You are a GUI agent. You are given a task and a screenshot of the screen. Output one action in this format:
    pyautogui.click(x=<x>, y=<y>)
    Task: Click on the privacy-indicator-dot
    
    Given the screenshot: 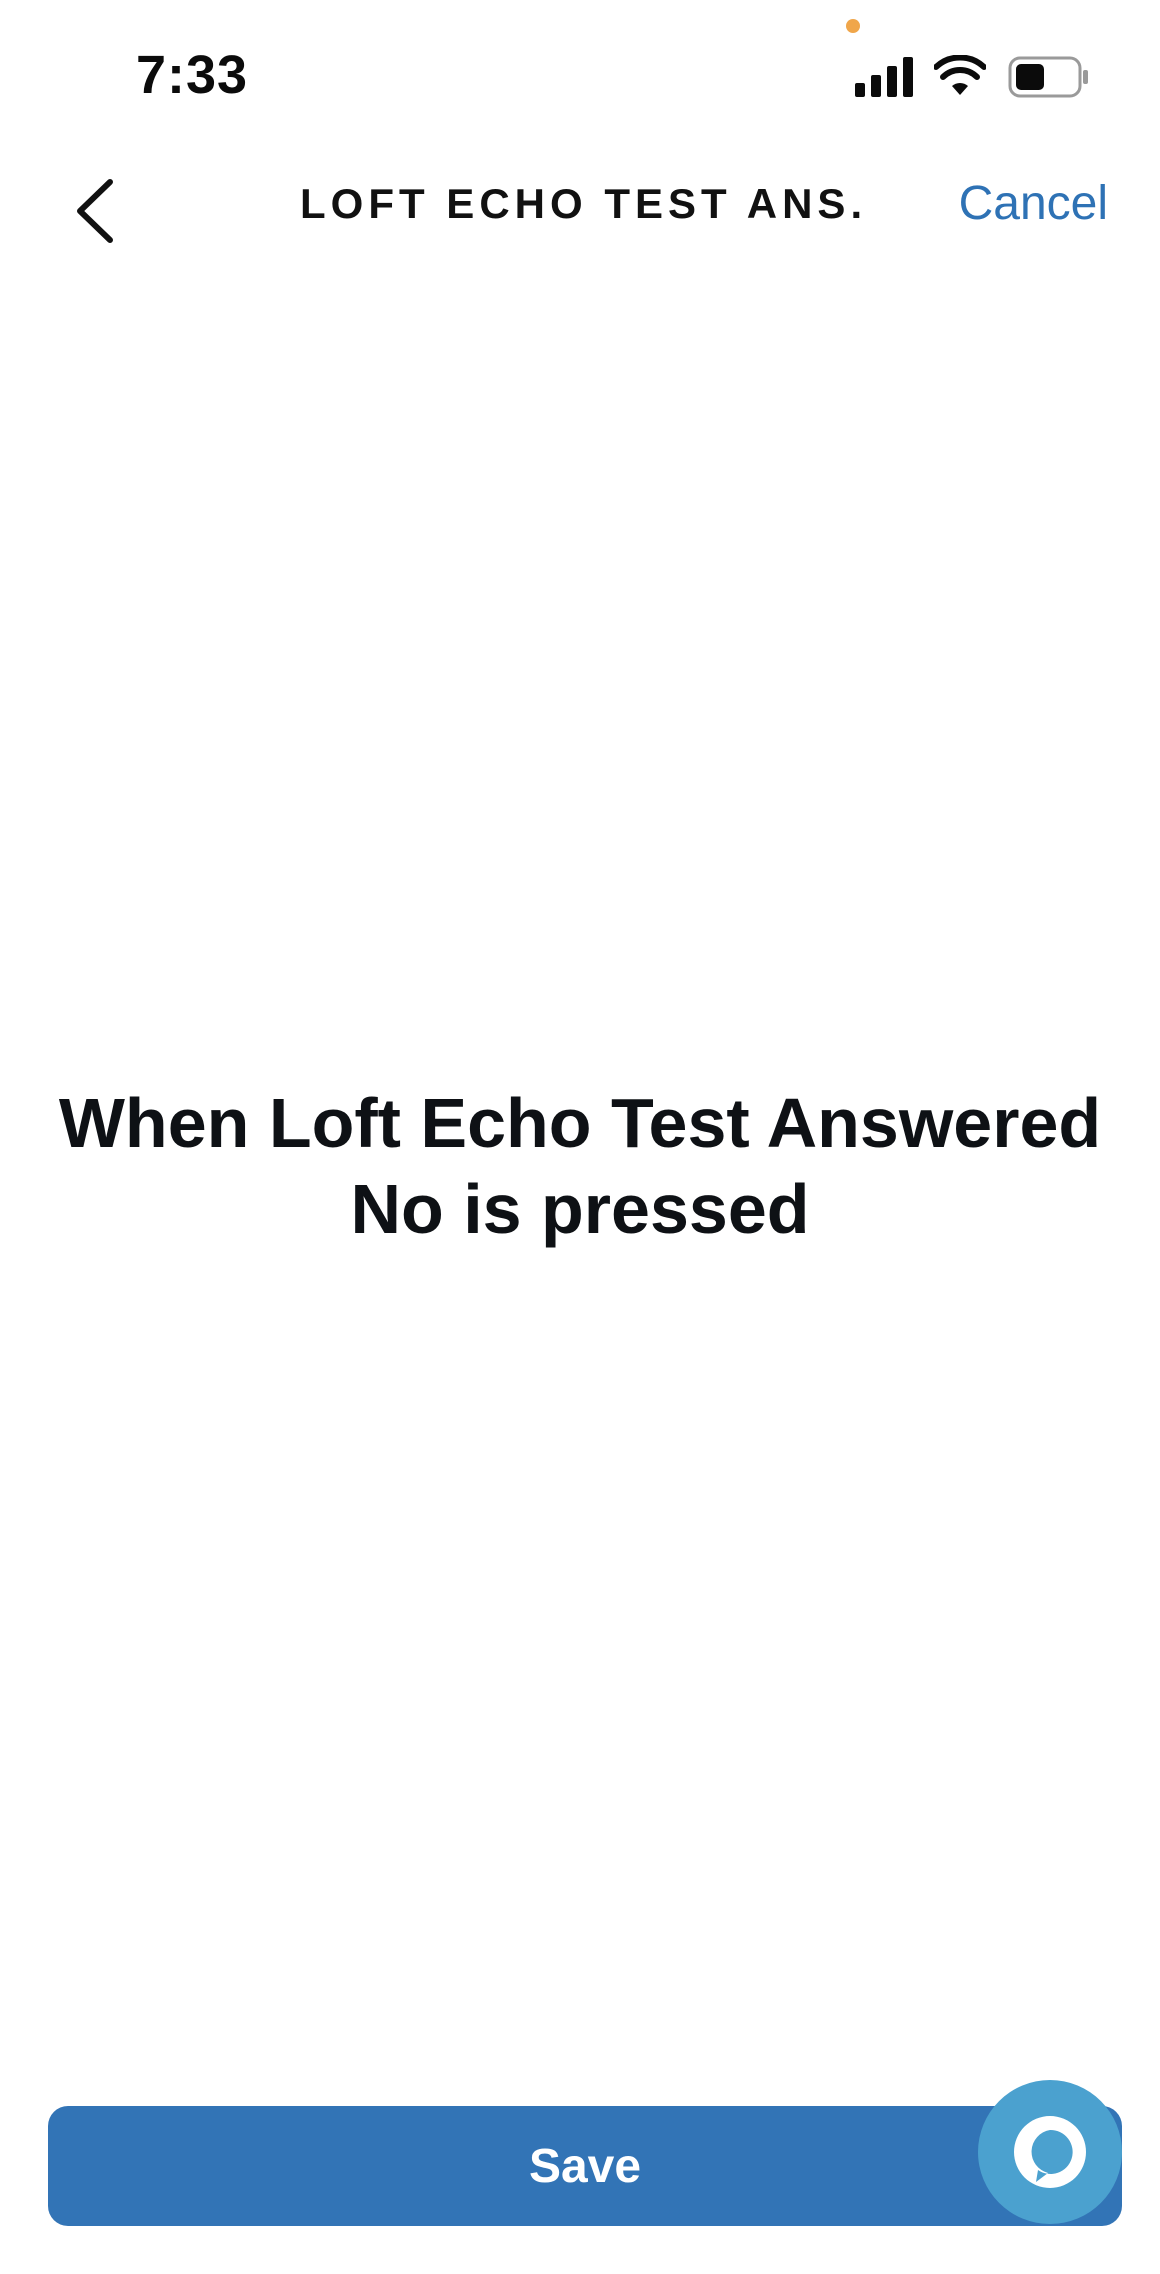 What is the action you would take?
    pyautogui.click(x=853, y=26)
    